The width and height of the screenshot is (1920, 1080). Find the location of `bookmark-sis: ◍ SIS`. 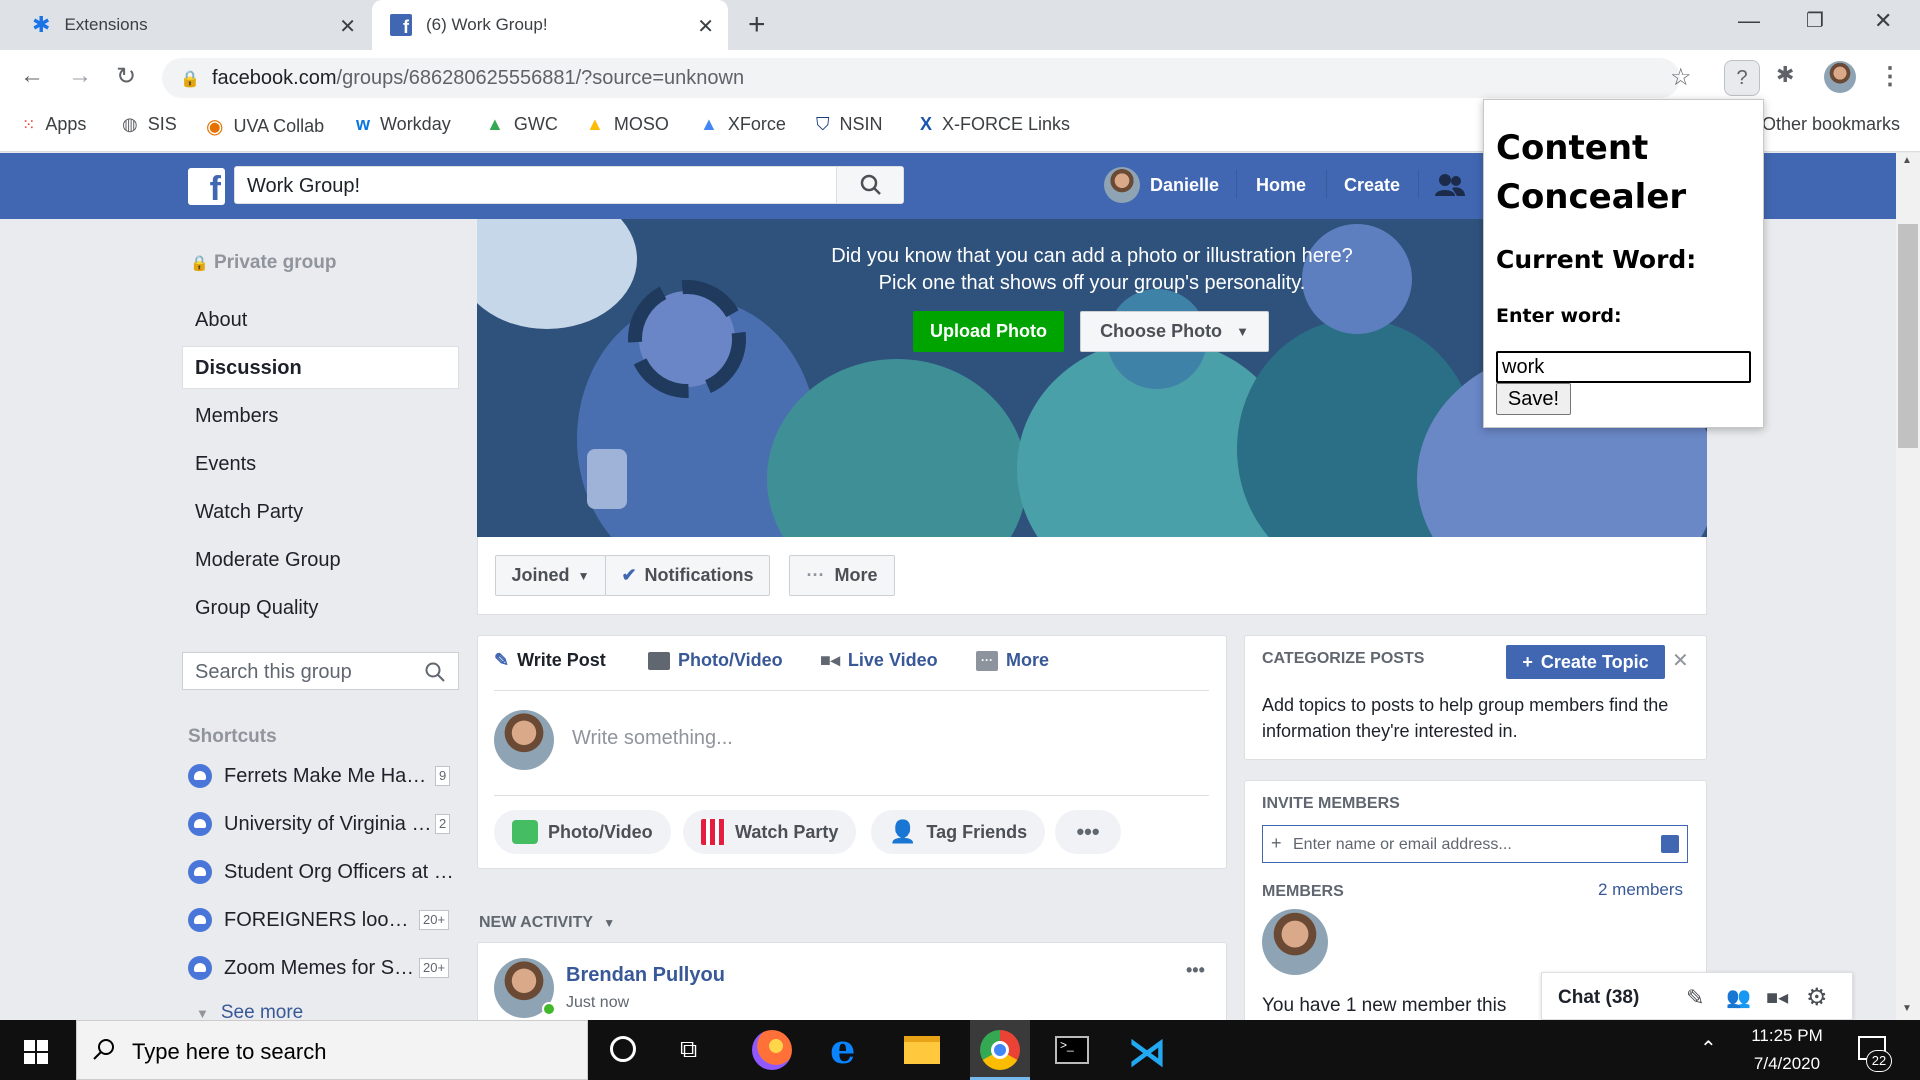

bookmark-sis: ◍ SIS is located at coordinates (149, 124).